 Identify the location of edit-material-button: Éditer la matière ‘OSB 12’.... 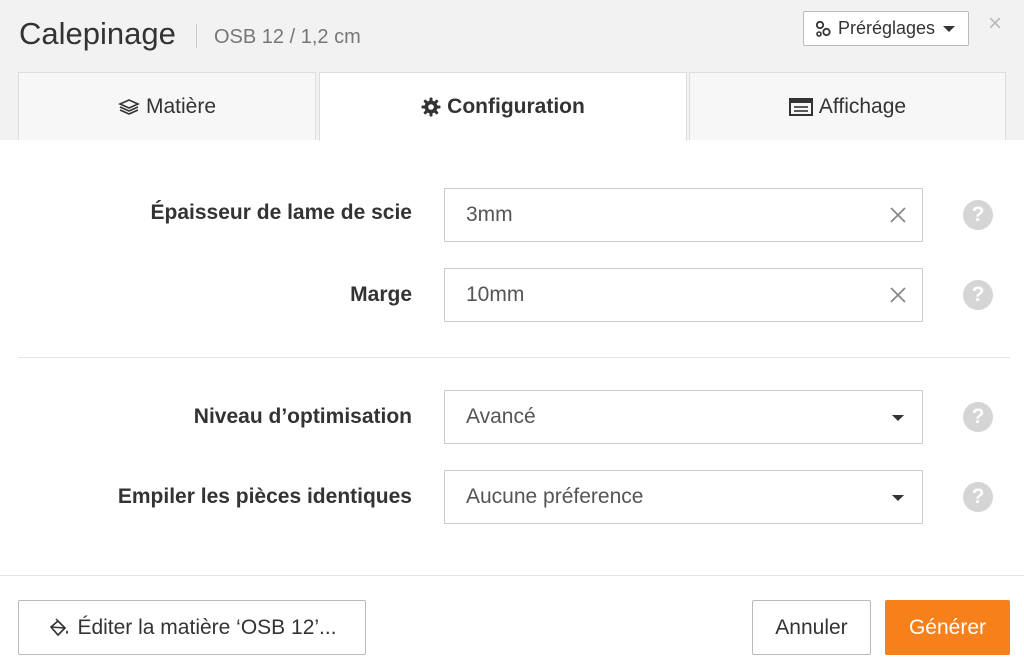
(192, 627).